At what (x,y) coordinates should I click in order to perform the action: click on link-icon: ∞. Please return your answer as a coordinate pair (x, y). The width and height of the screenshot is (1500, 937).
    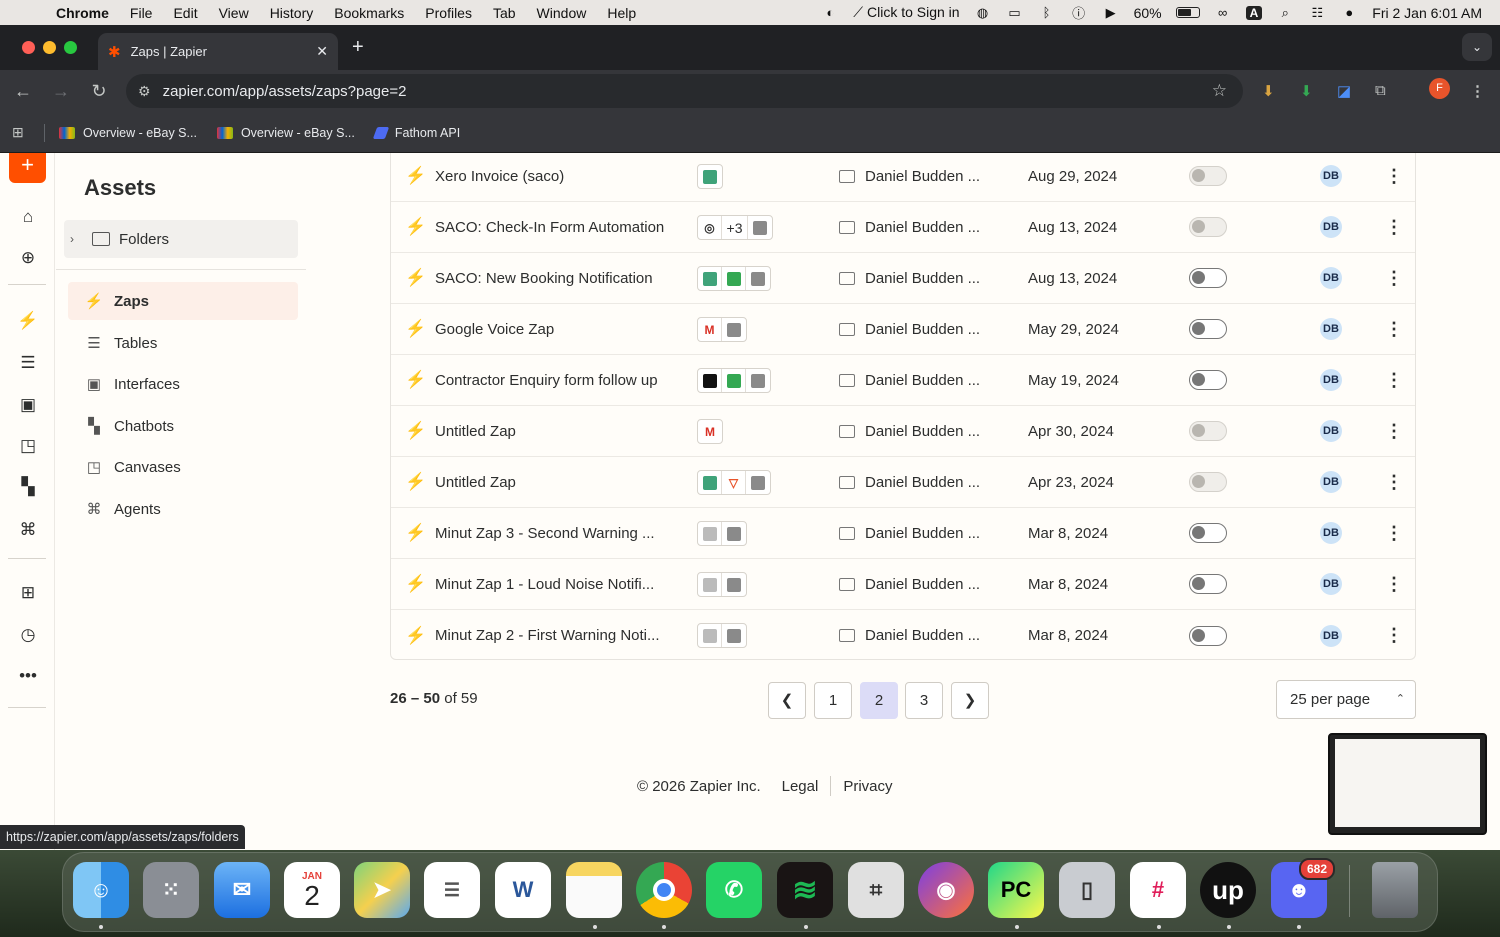
    Looking at the image, I should click on (1223, 12).